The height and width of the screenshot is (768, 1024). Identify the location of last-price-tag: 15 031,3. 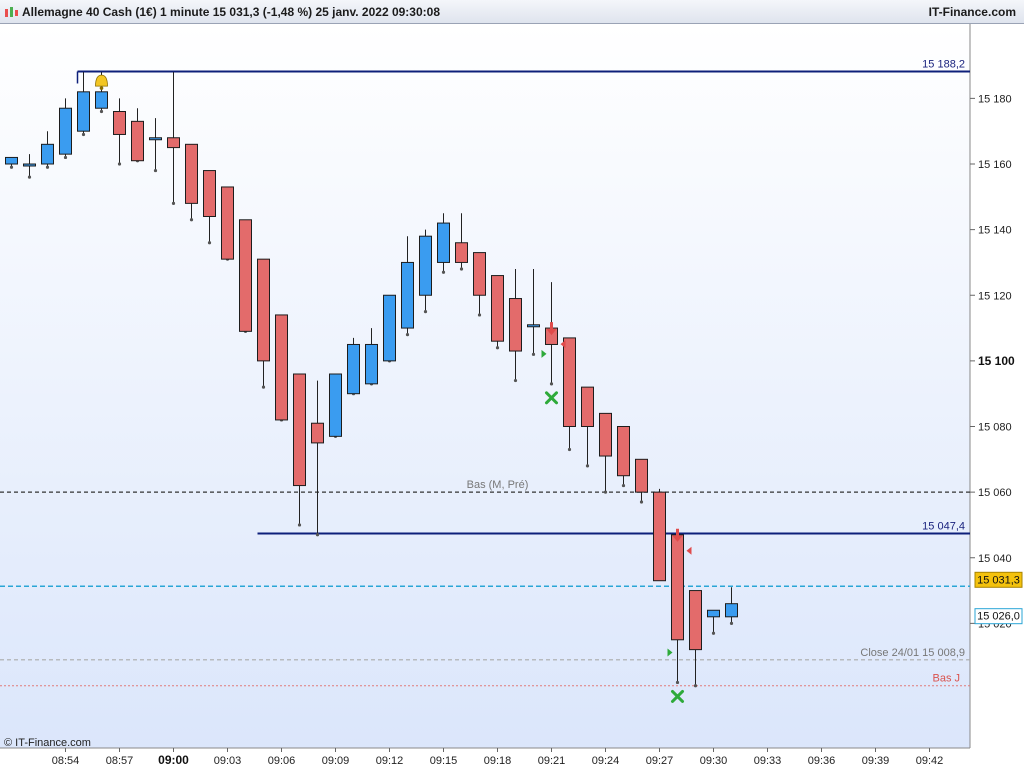
(998, 579).